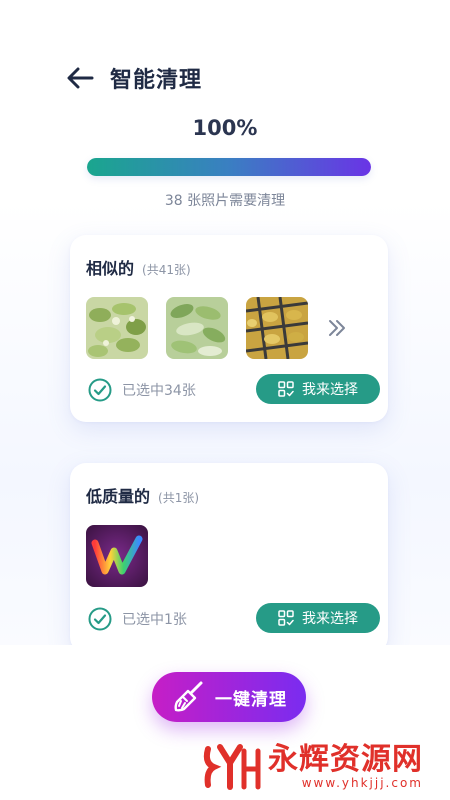 The width and height of the screenshot is (450, 800). I want to click on card-title: 低质量的, so click(118, 496).